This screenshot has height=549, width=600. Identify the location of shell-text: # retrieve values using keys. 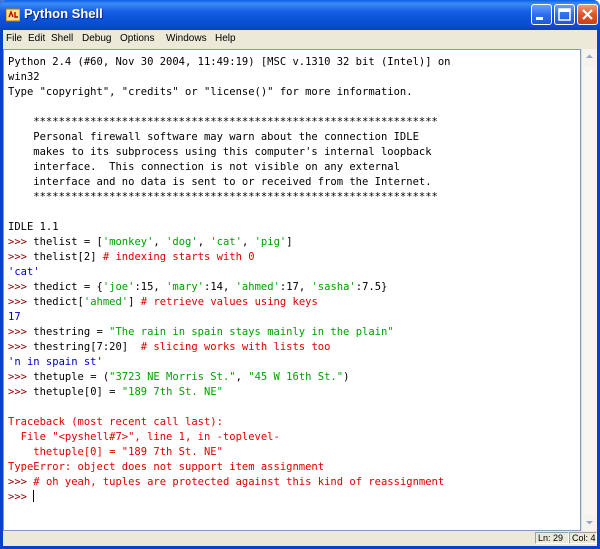
(229, 302).